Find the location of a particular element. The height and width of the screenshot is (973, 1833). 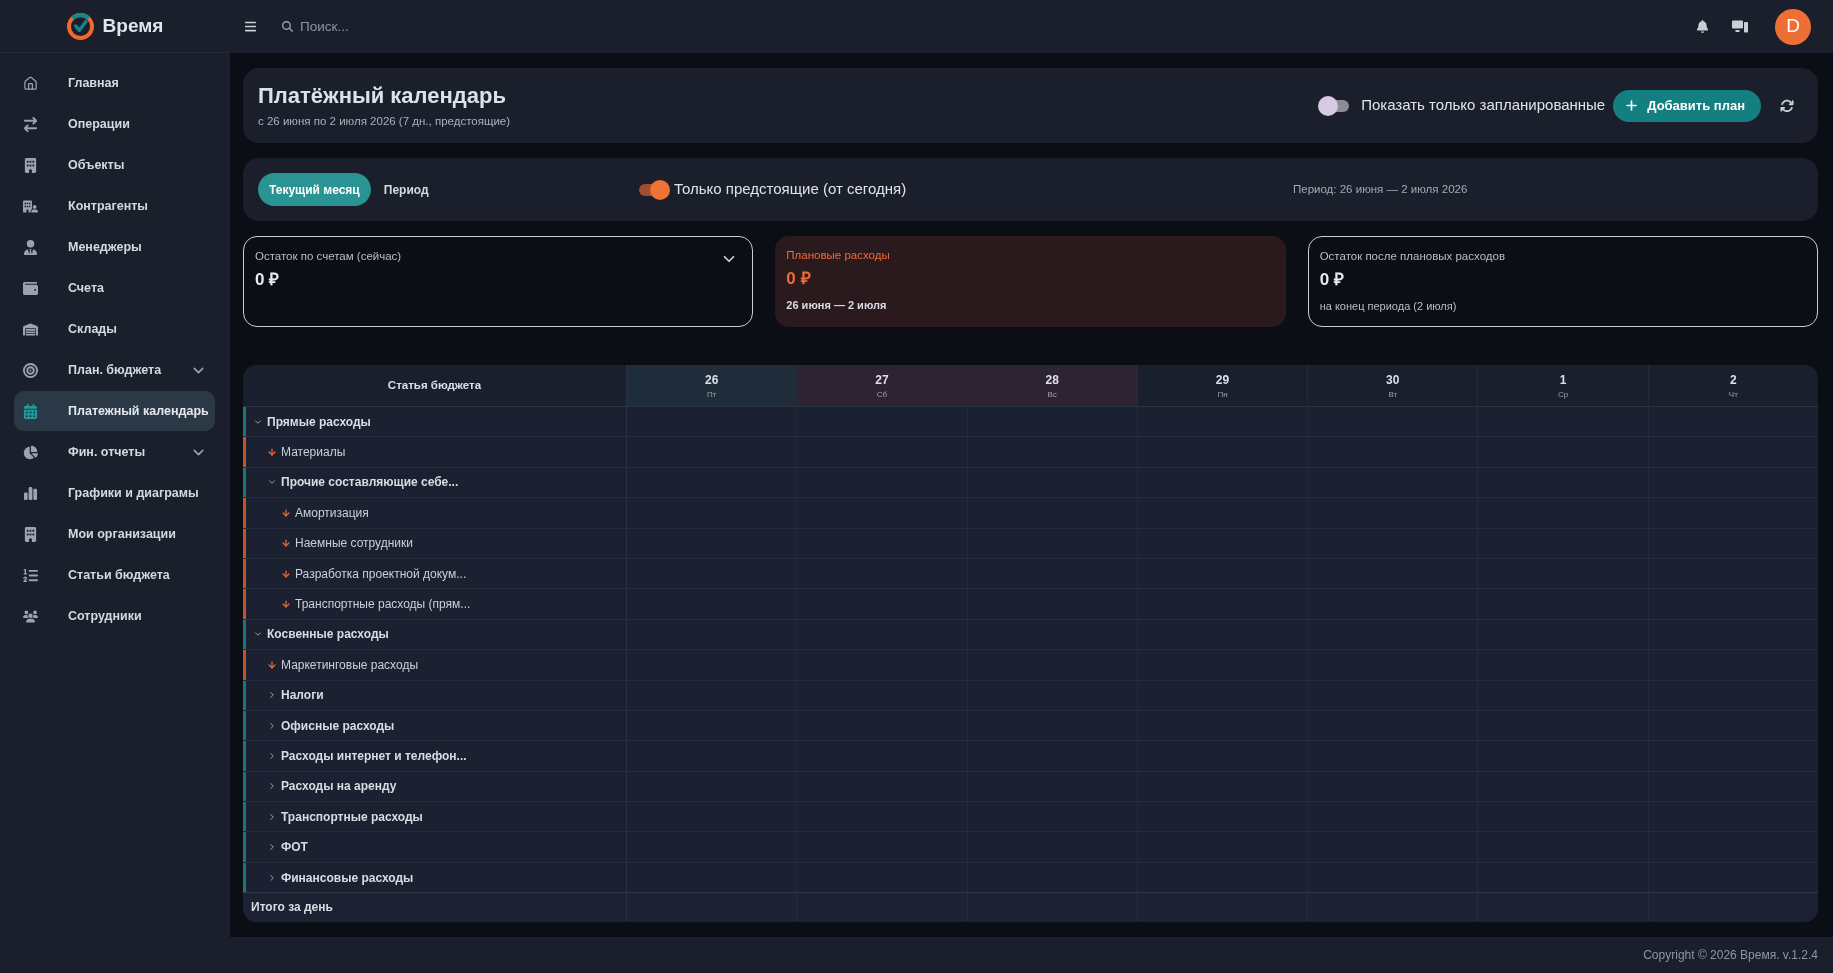

sidebar-item: Статьи бюджета is located at coordinates (114, 575).